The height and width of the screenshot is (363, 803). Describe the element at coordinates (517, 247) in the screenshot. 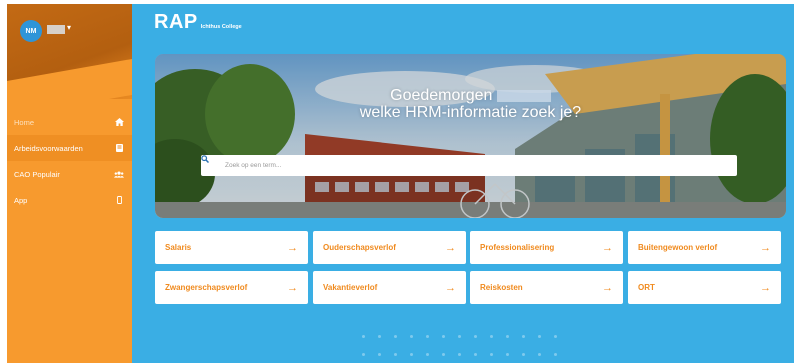

I see `tile-label: Professionalisering` at that location.